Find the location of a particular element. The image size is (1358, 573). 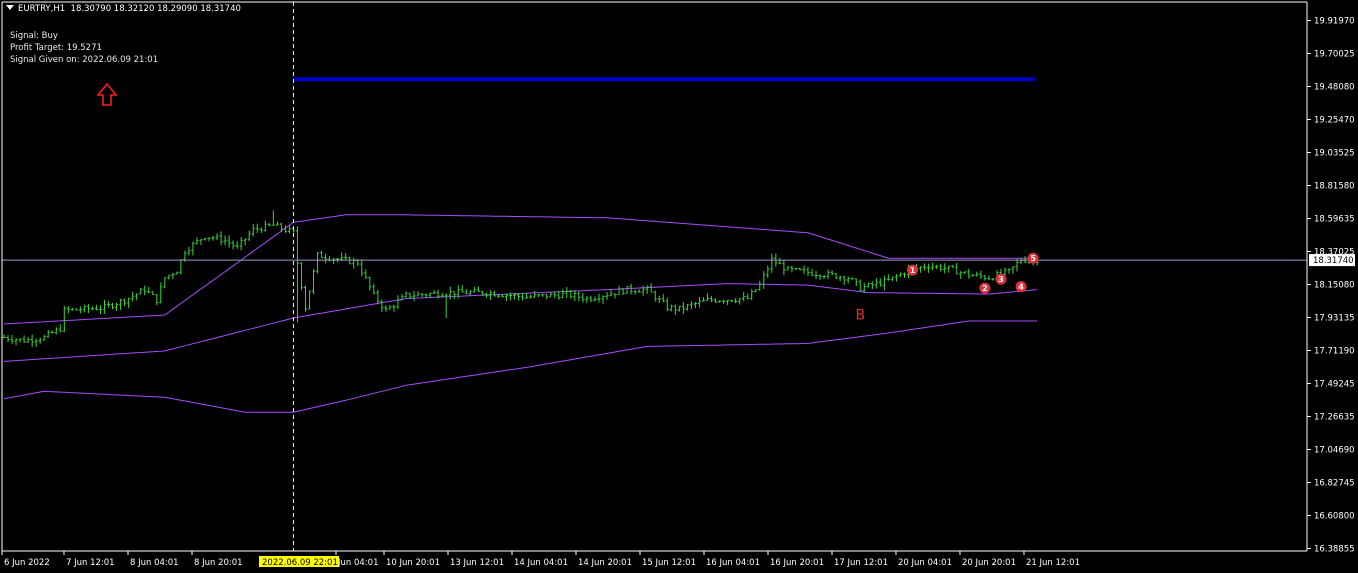

y-tick-label: 17.71190 is located at coordinates (1334, 352).